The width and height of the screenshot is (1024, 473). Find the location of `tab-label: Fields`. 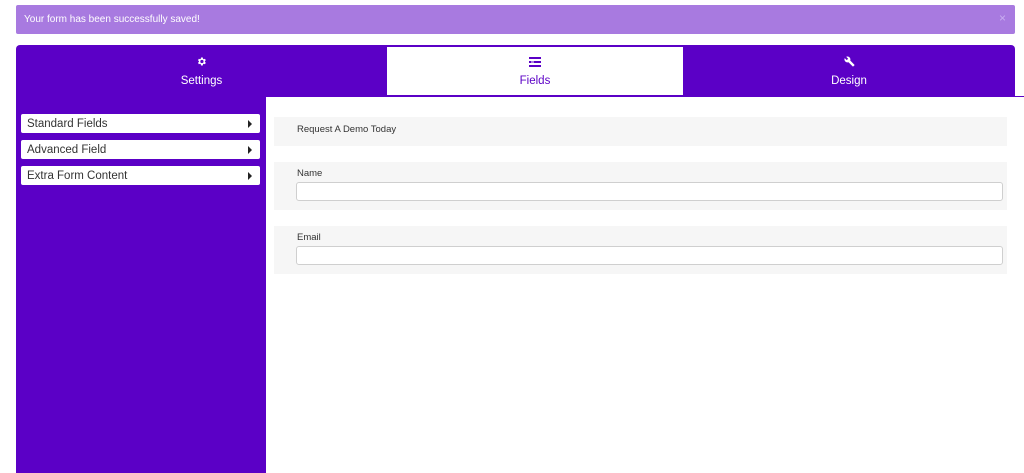

tab-label: Fields is located at coordinates (535, 81).